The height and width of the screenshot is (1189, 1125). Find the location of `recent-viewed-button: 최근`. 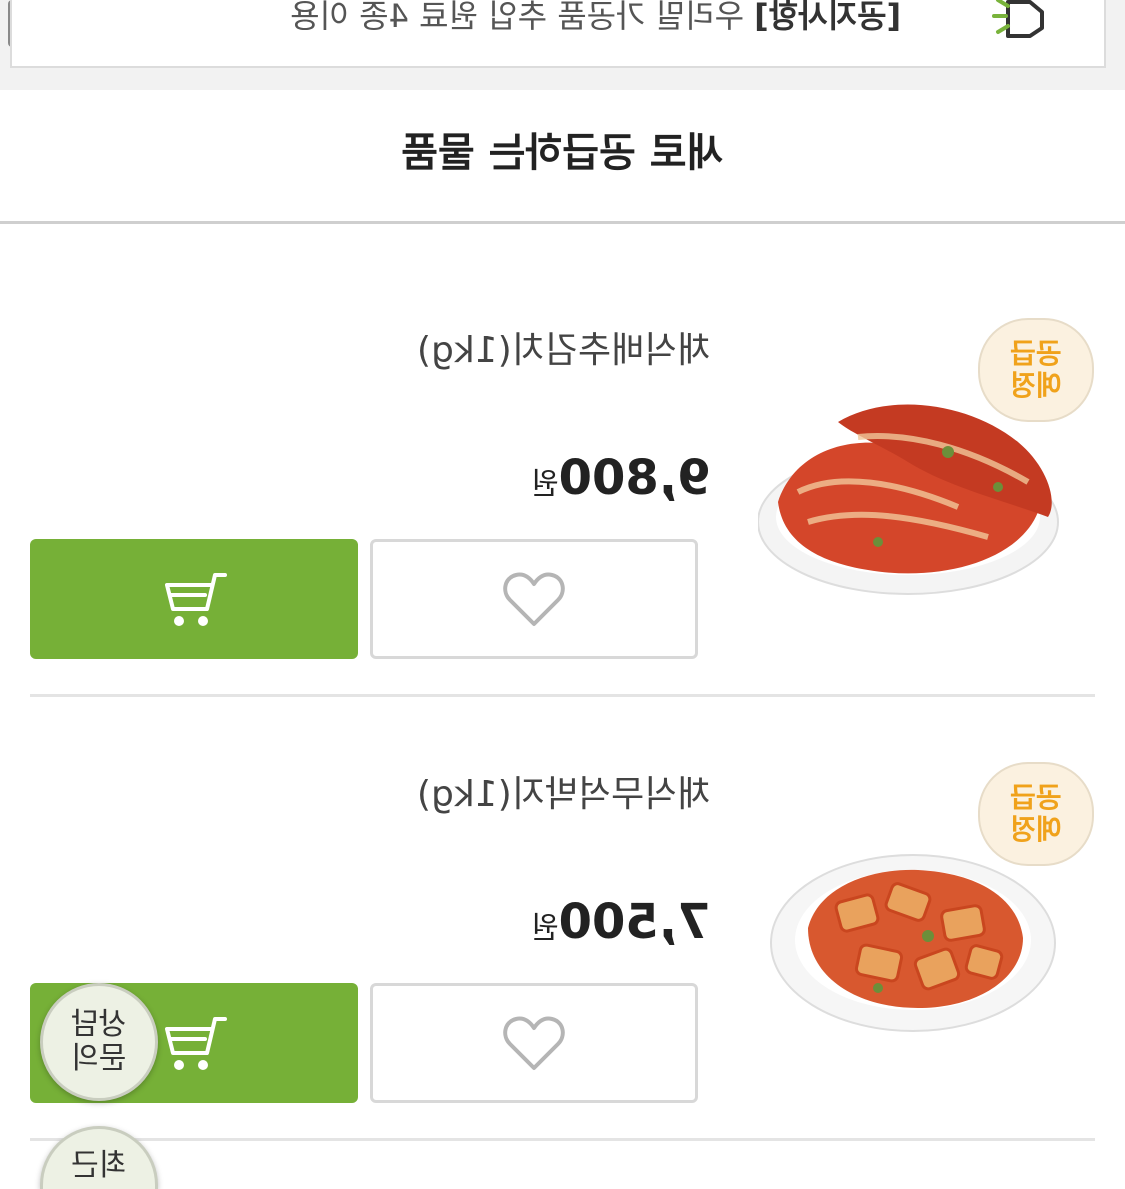

recent-viewed-button: 최근 is located at coordinates (99, 1157).